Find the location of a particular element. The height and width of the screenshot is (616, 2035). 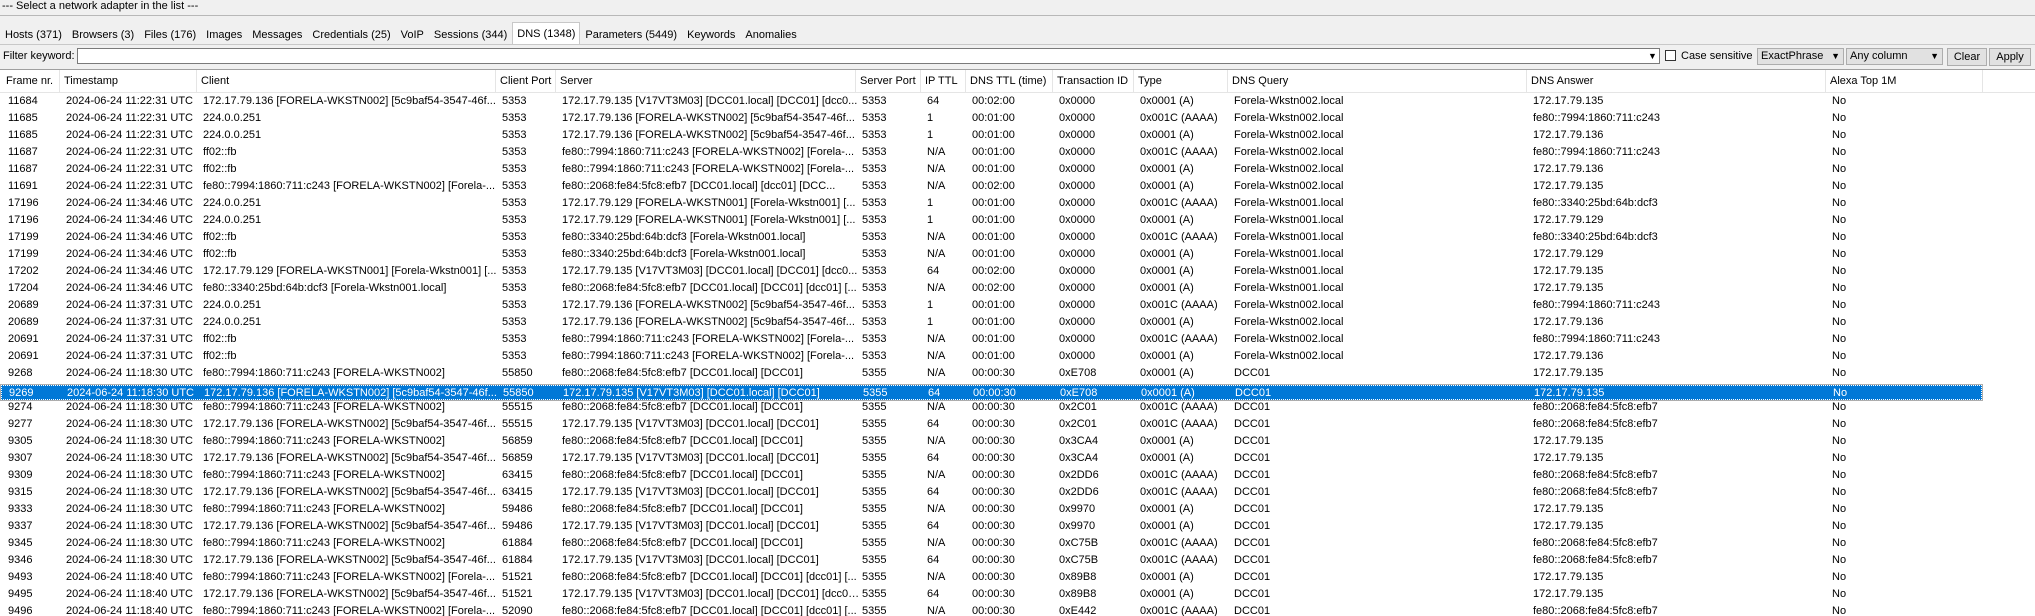

column-header-ip-ttl: IP TTL is located at coordinates (943, 81).